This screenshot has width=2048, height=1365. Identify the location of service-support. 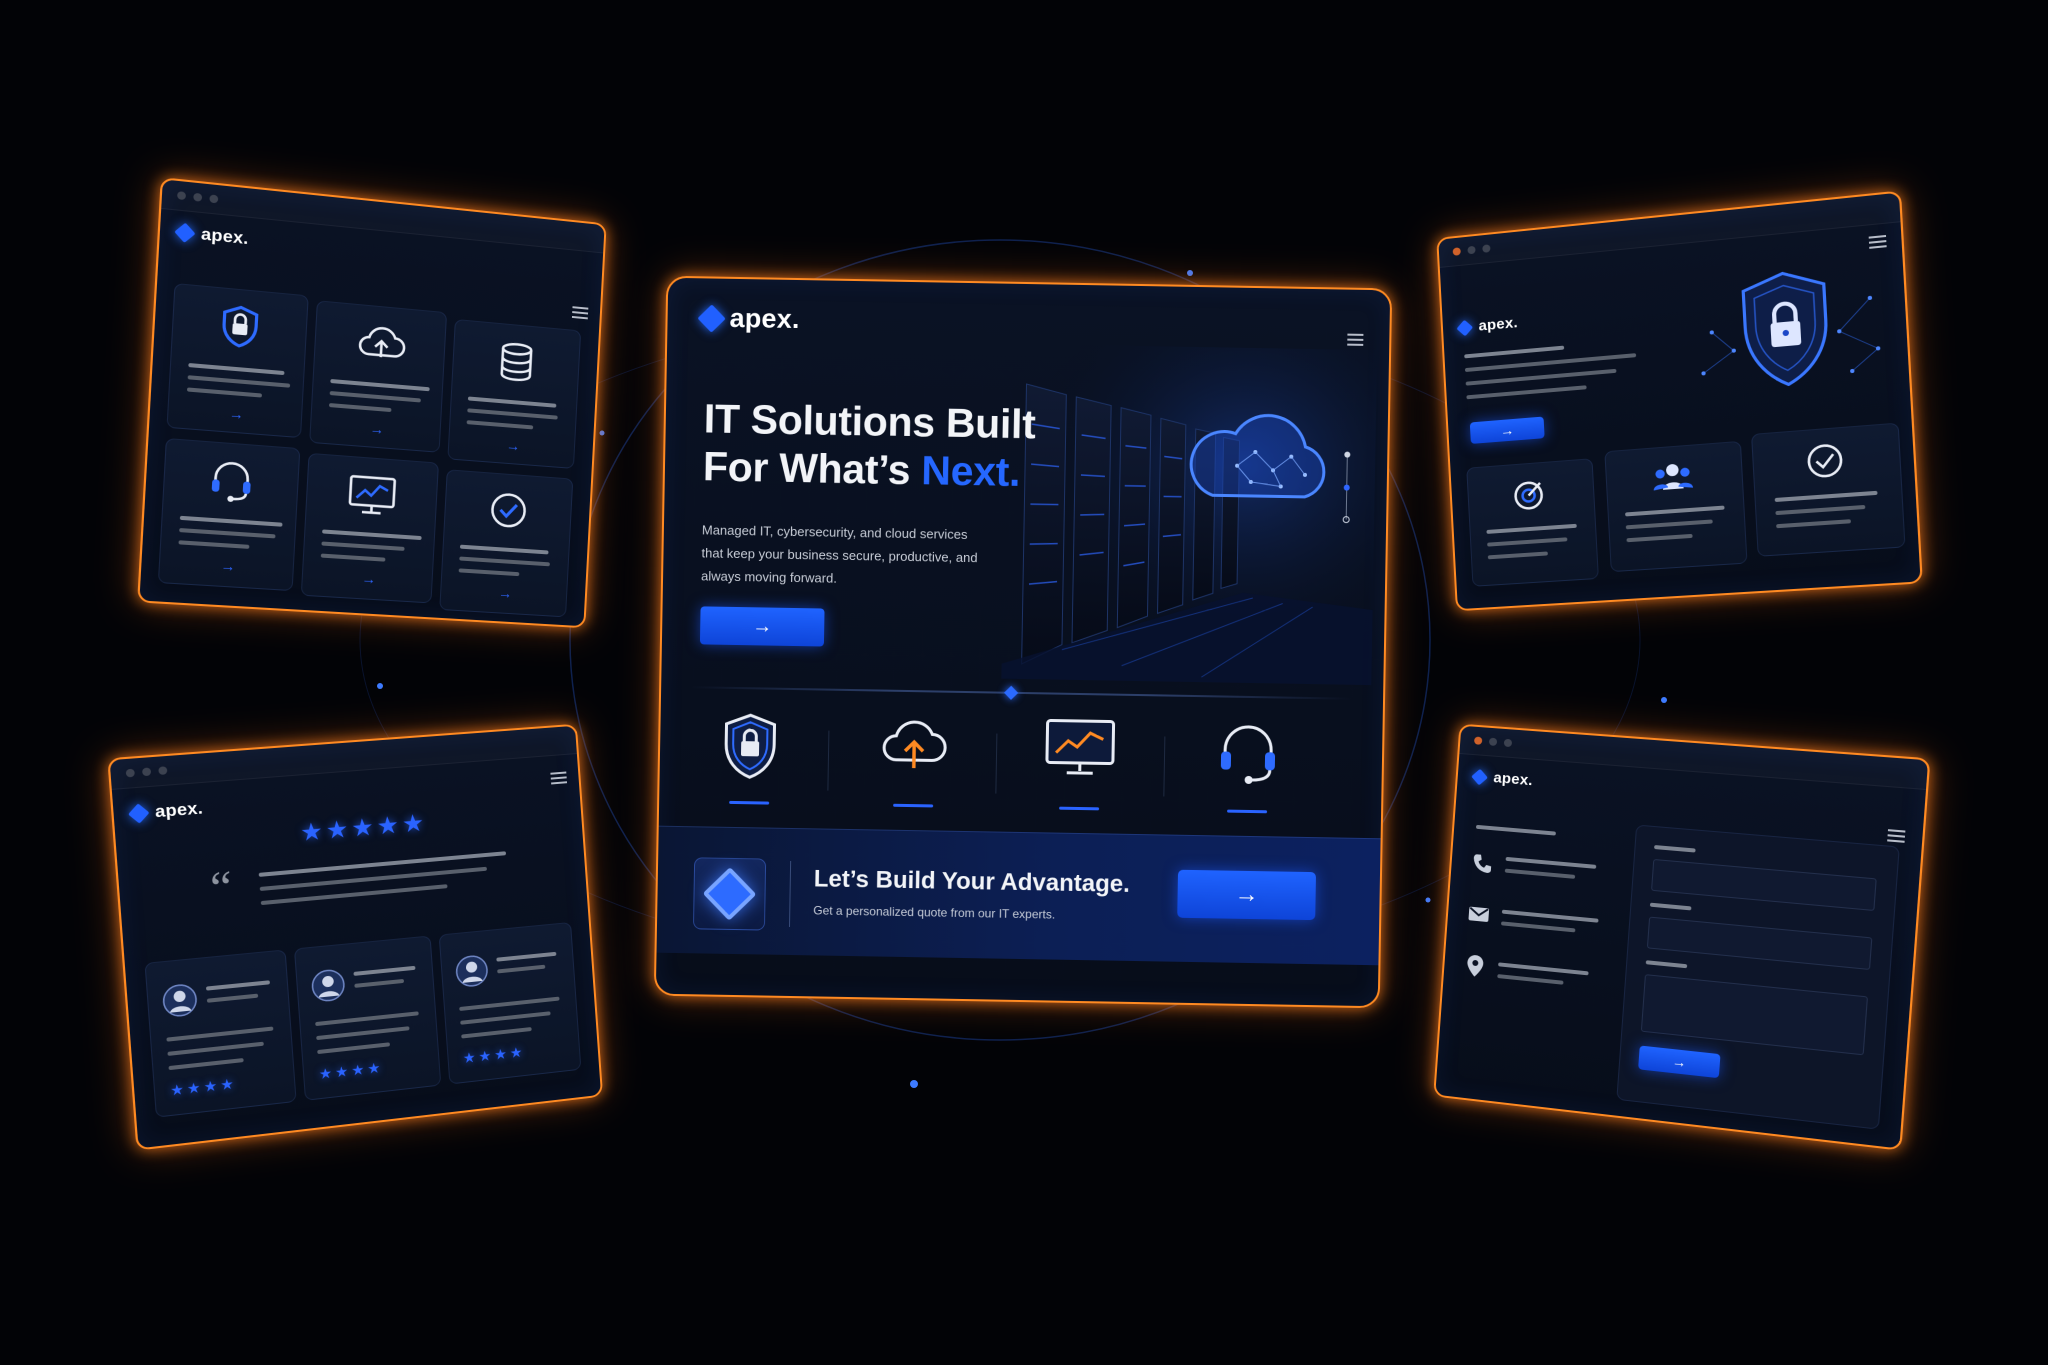
(1247, 759).